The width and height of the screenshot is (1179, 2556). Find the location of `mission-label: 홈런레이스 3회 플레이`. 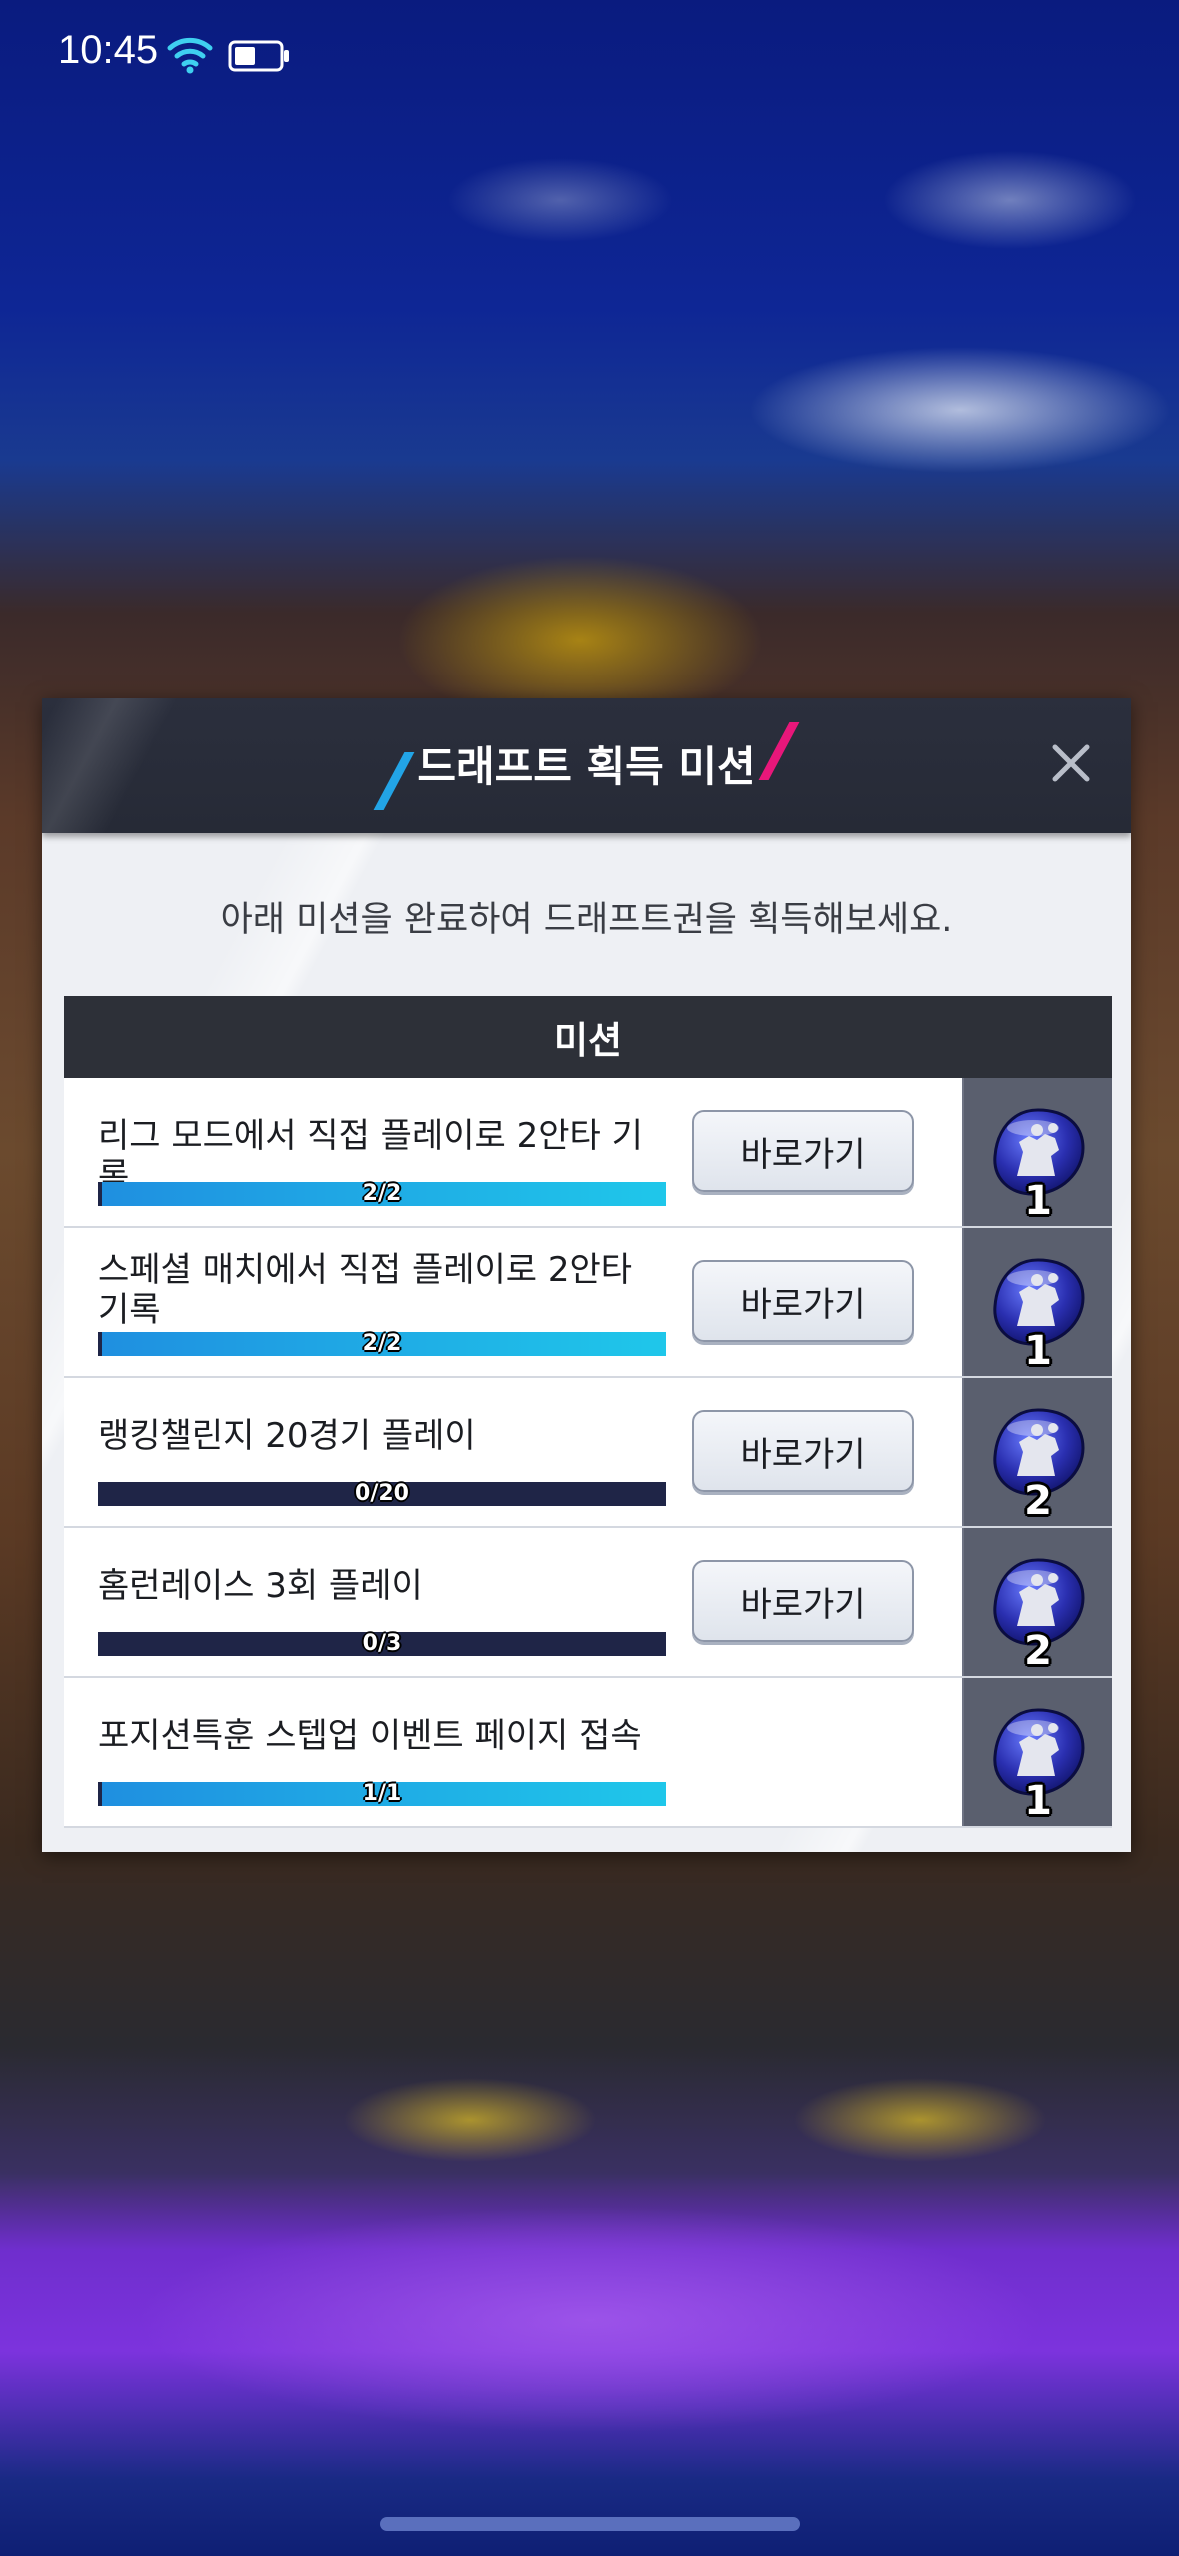

mission-label: 홈런레이스 3회 플레이 is located at coordinates (260, 1586).